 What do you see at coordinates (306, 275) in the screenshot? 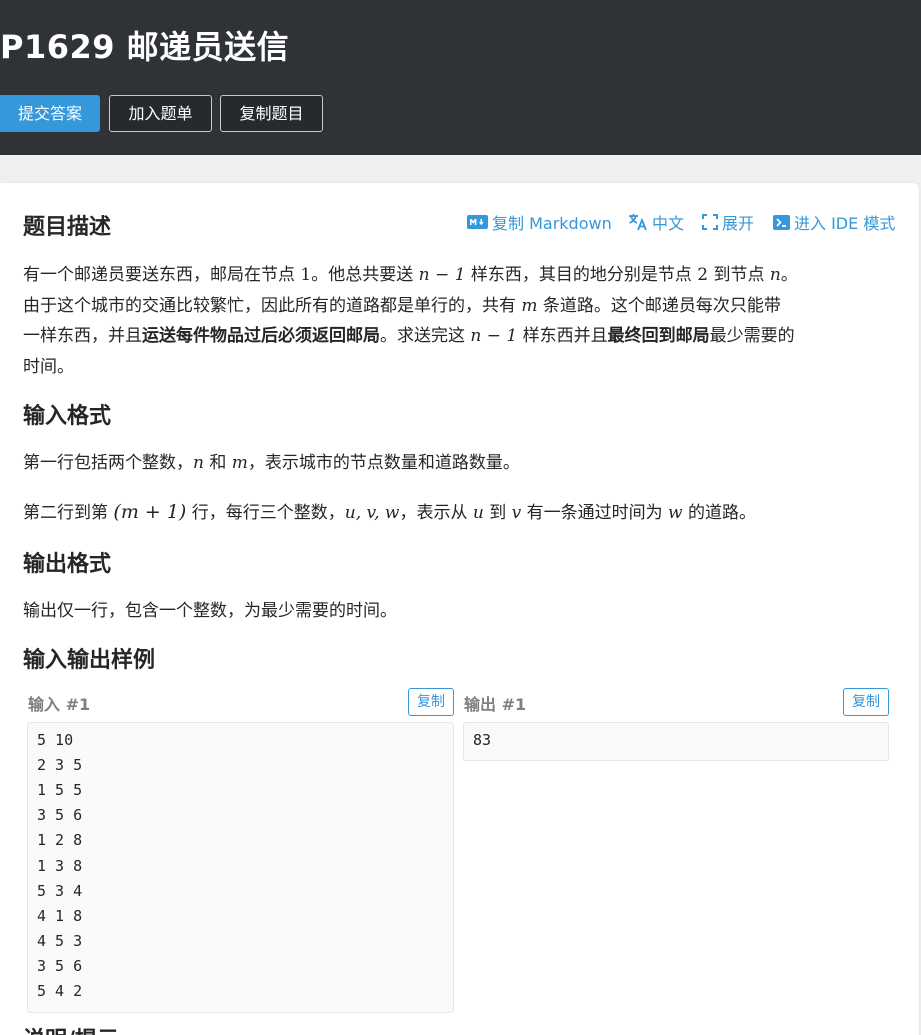
I see `math-run: 1` at bounding box center [306, 275].